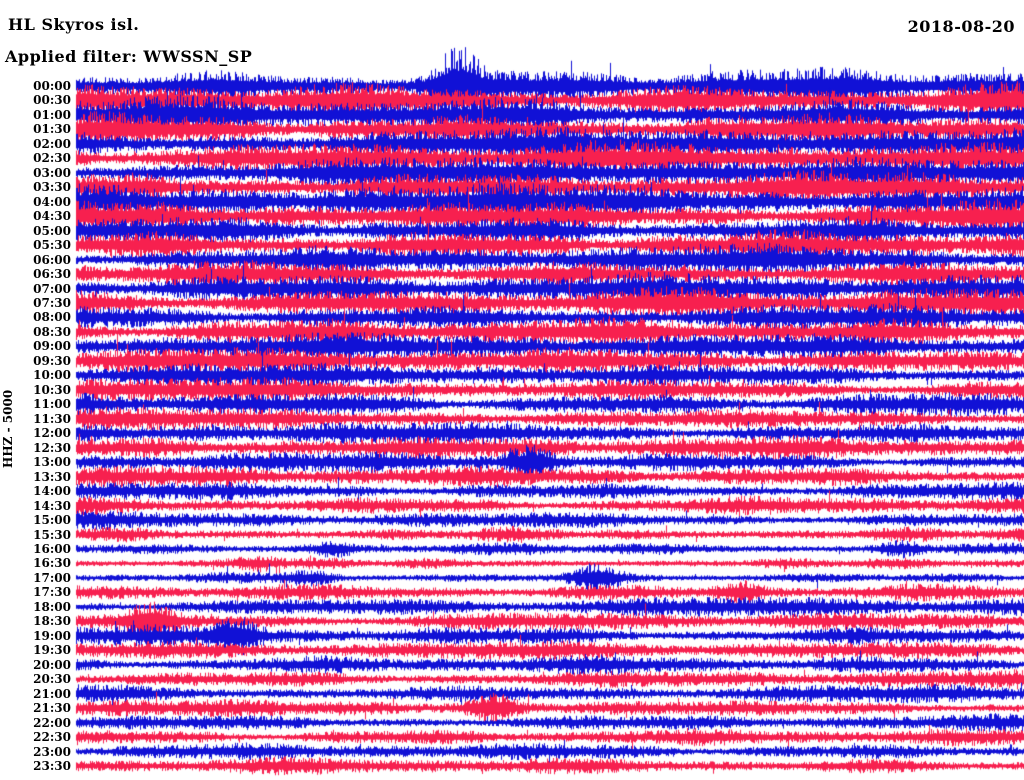 This screenshot has height=780, width=1024. I want to click on time-label: 02:30, so click(52, 158).